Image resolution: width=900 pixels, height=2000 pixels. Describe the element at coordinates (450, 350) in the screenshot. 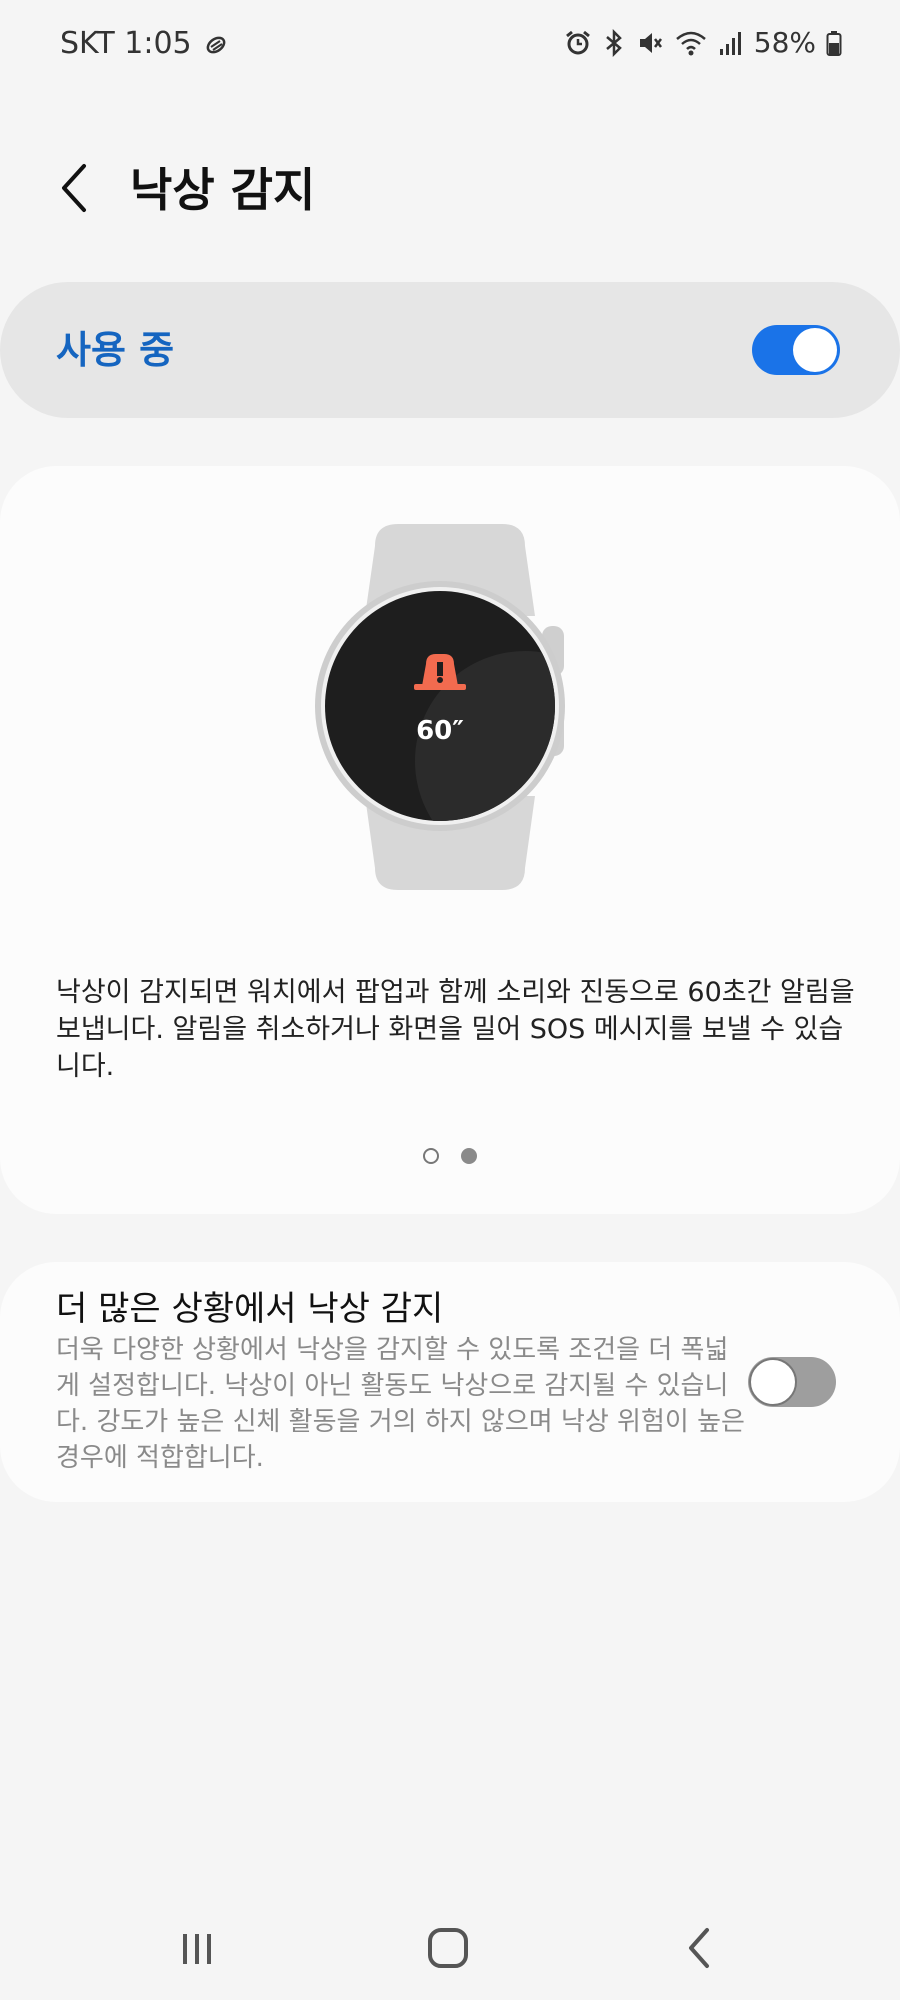

I see `master-switch-row: 사용 중` at that location.